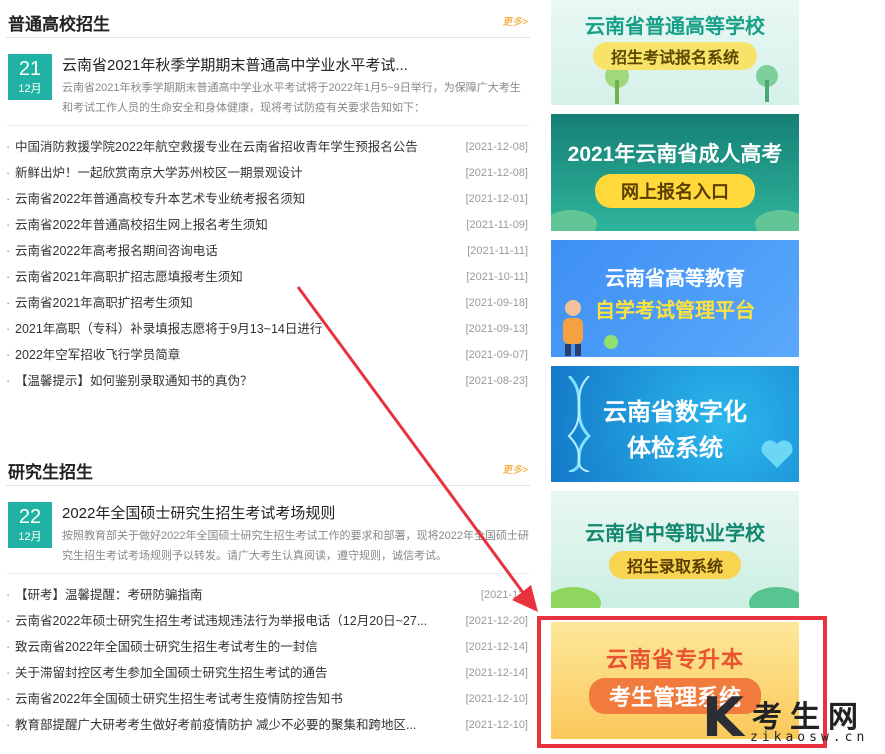  Describe the element at coordinates (675, 172) in the screenshot. I see `banner-adult-exam: 2021年云南省成人高考 网上报名入口` at that location.